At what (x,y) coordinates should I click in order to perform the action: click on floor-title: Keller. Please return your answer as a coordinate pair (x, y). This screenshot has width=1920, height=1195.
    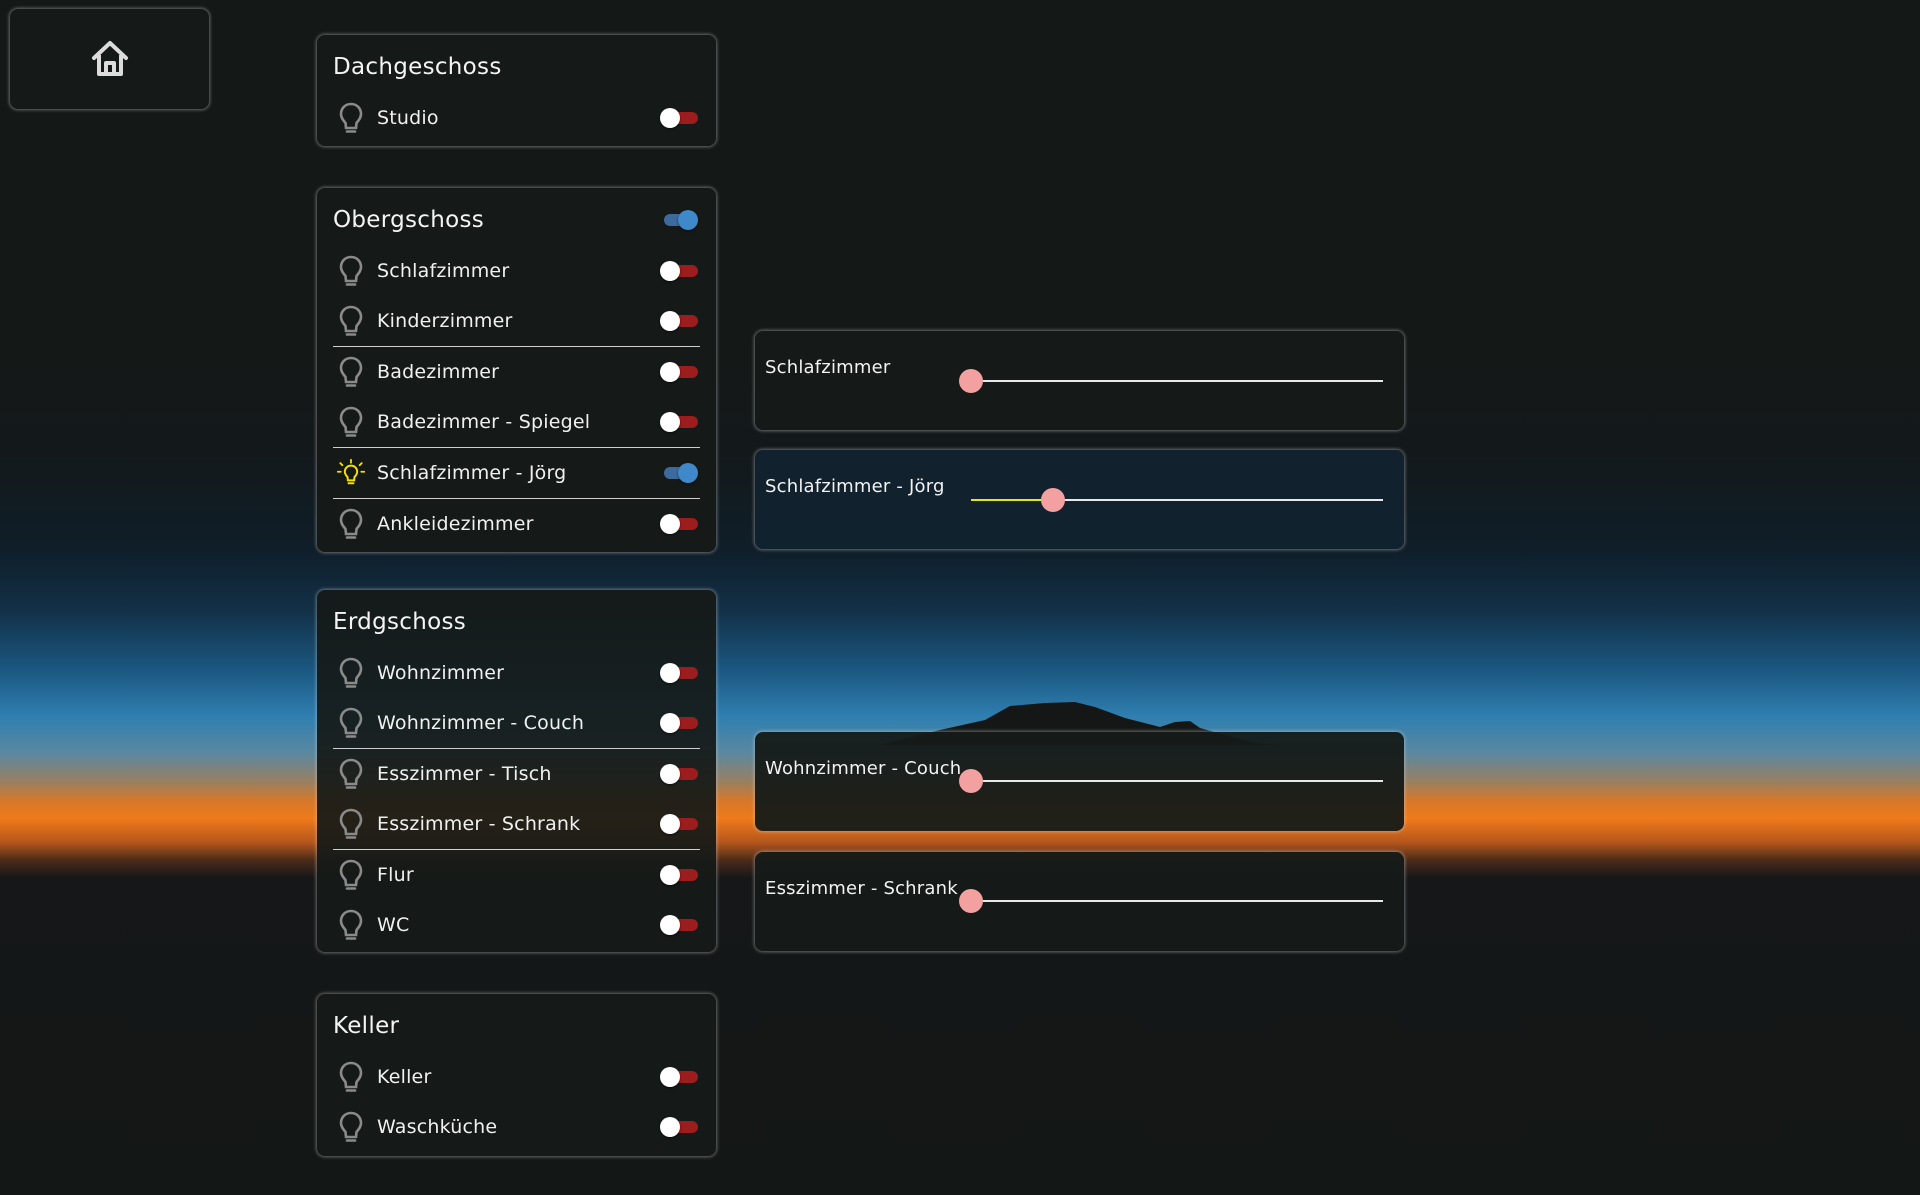
    Looking at the image, I should click on (366, 1026).